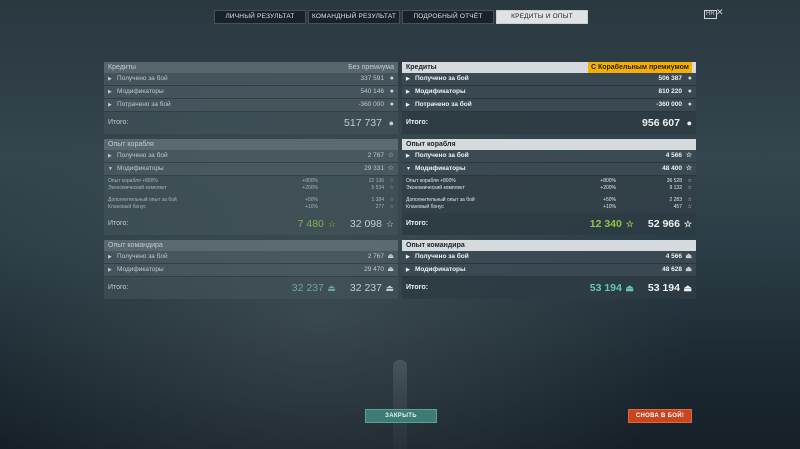  I want to click on credits-total-row: Итого: 517 737 ●, so click(251, 123).